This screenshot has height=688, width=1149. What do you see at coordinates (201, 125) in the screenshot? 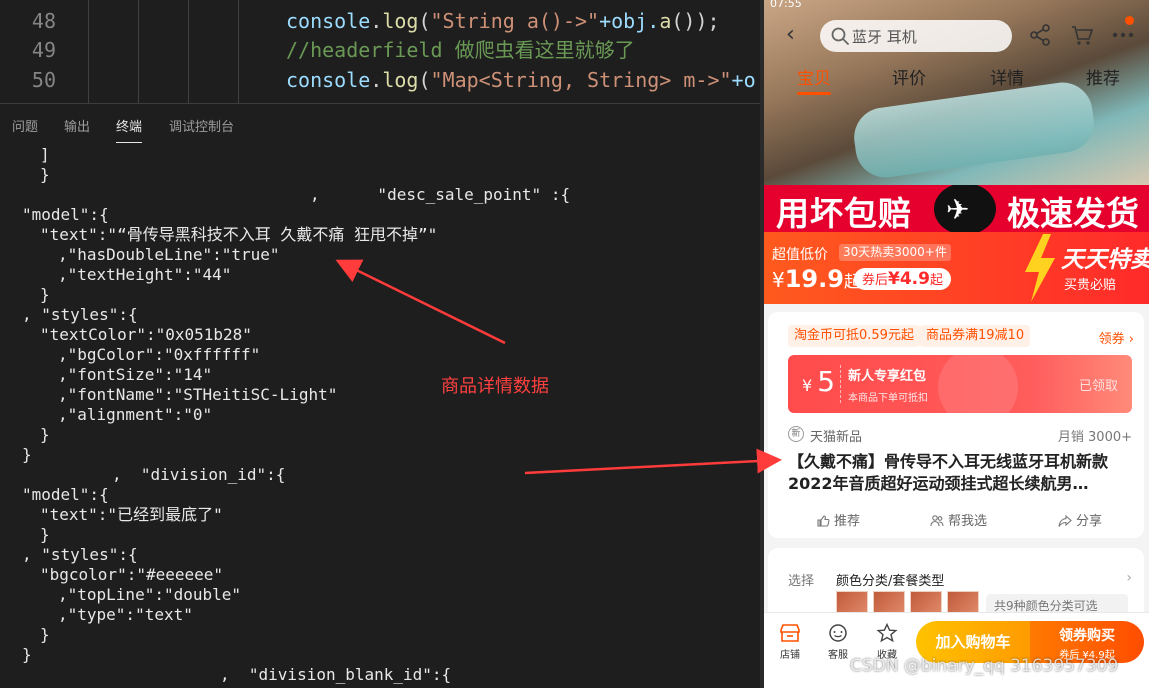
I see `tab-debug-console: 调试控制台` at bounding box center [201, 125].